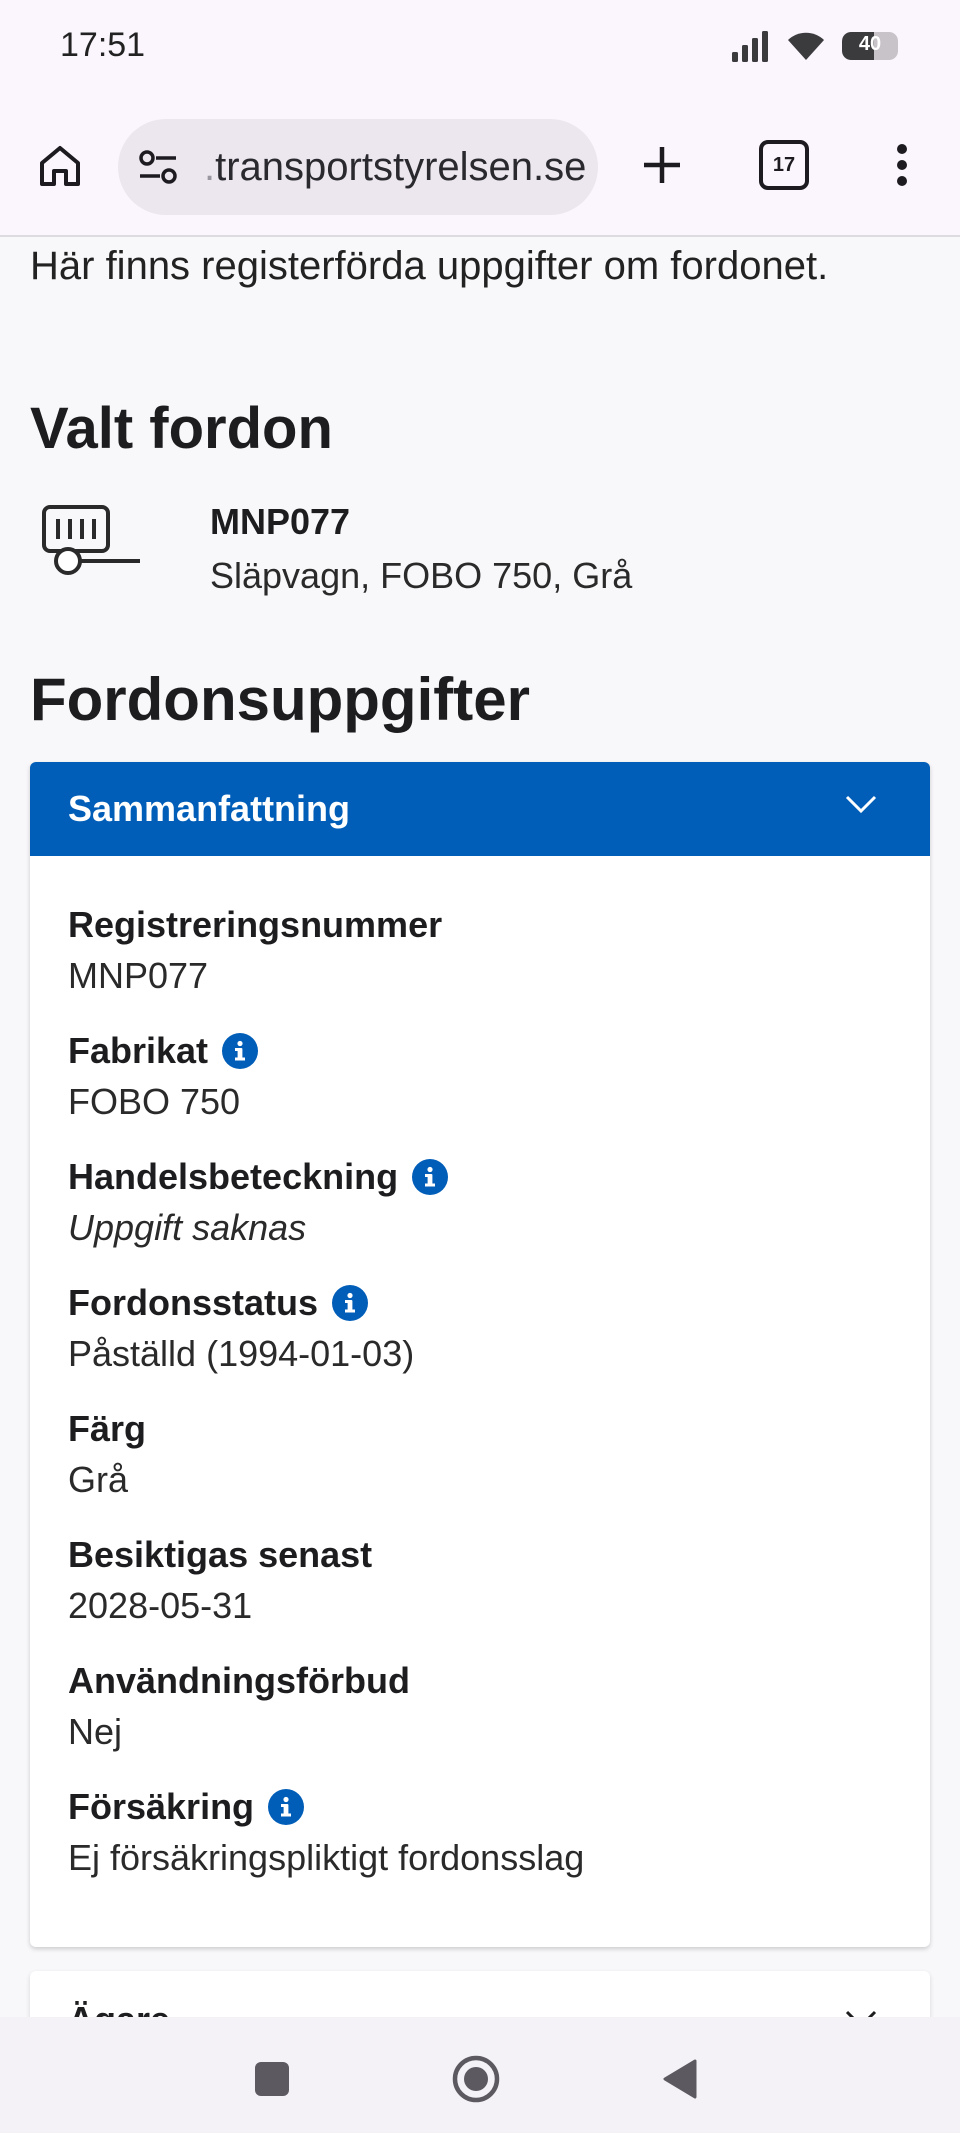 The height and width of the screenshot is (2133, 960). I want to click on more-menu-button, so click(902, 165).